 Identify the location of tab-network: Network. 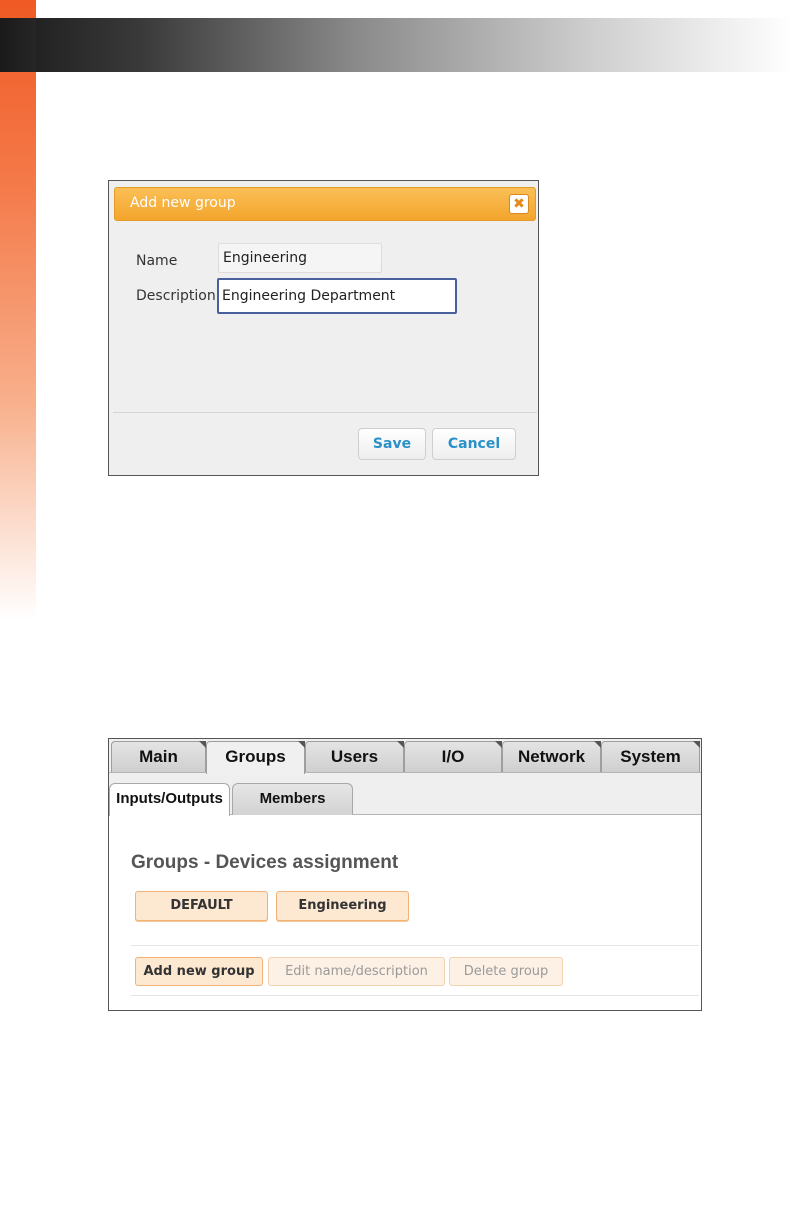
(551, 756).